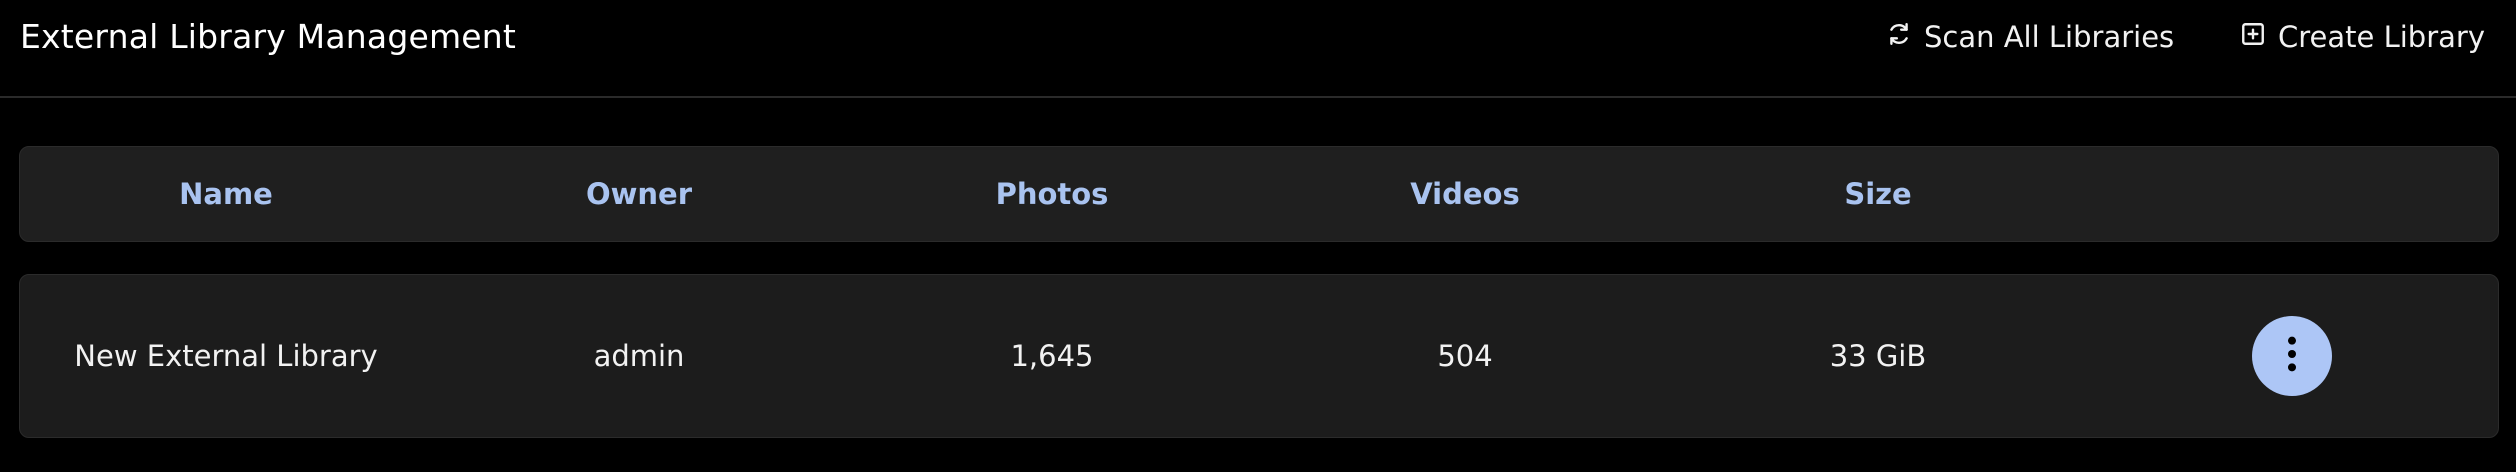 The height and width of the screenshot is (472, 2516). Describe the element at coordinates (1465, 194) in the screenshot. I see `column-header-videos: Videos` at that location.